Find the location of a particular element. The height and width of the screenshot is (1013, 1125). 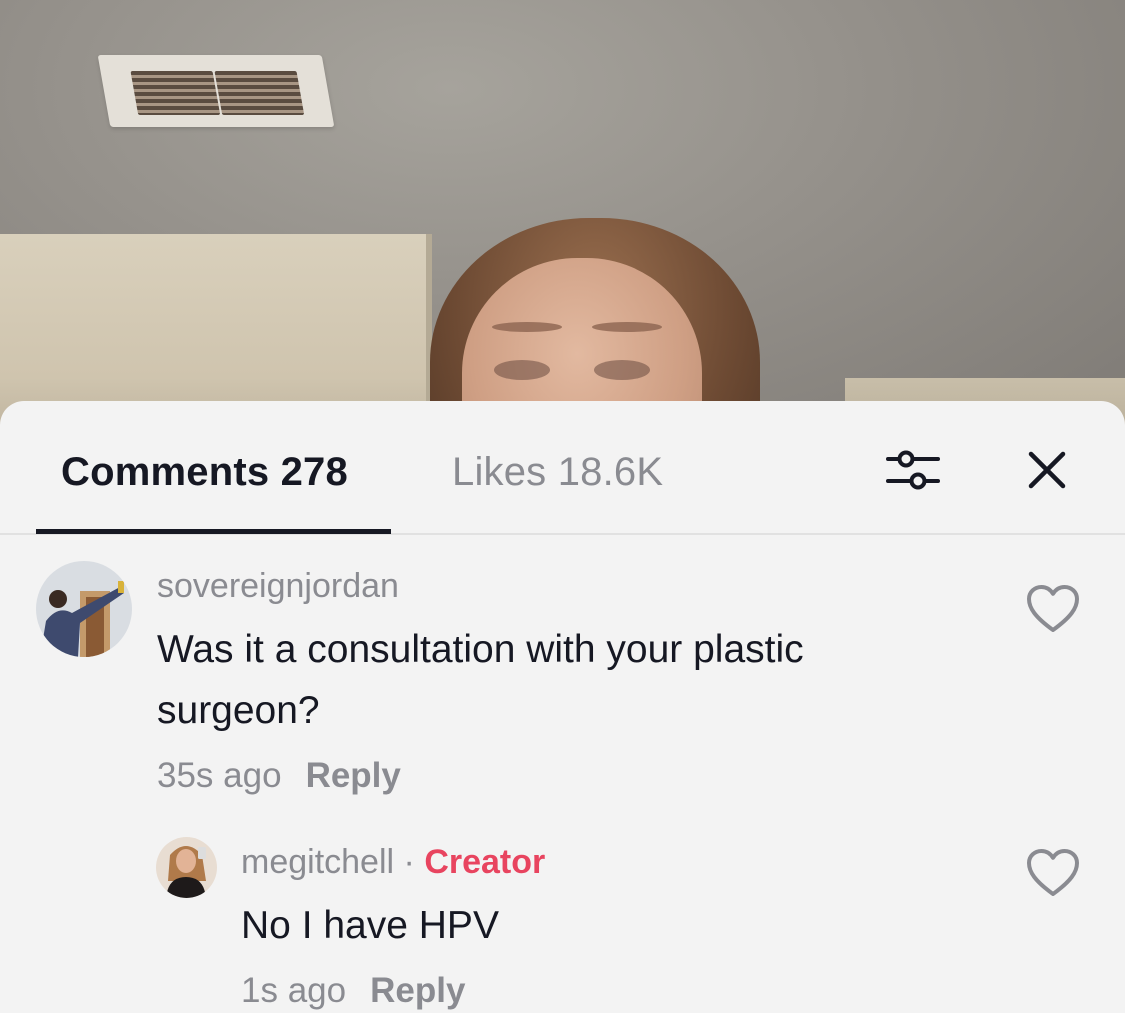

close-icon is located at coordinates (1047, 470).